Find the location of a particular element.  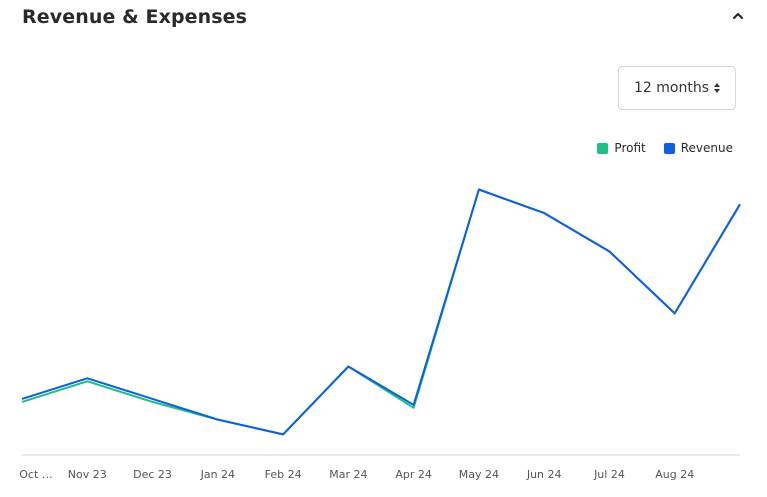

x-tick-label: May 24 is located at coordinates (479, 474).